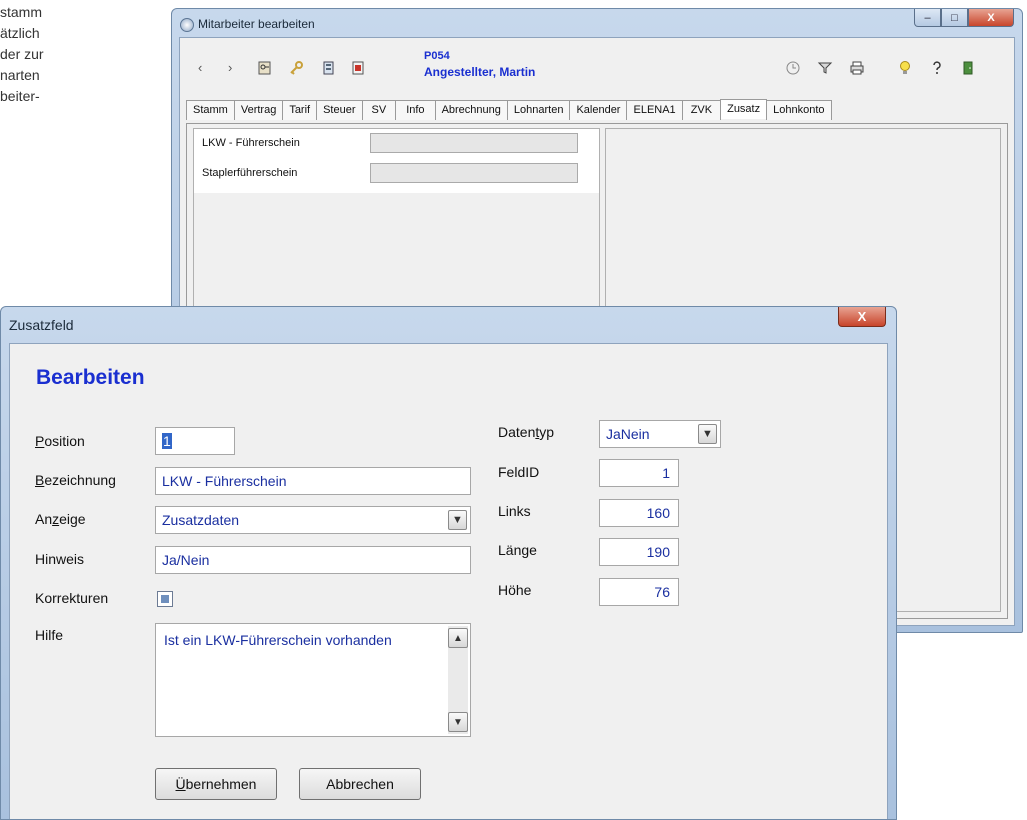 This screenshot has width=1027, height=820. Describe the element at coordinates (515, 590) in the screenshot. I see `hoehe-label: Höhe` at that location.